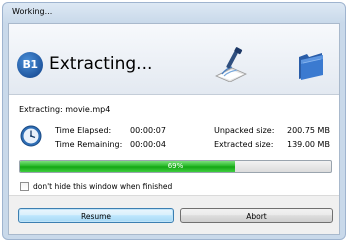 Image resolution: width=350 pixels, height=244 pixels. I want to click on clock-icon, so click(31, 136).